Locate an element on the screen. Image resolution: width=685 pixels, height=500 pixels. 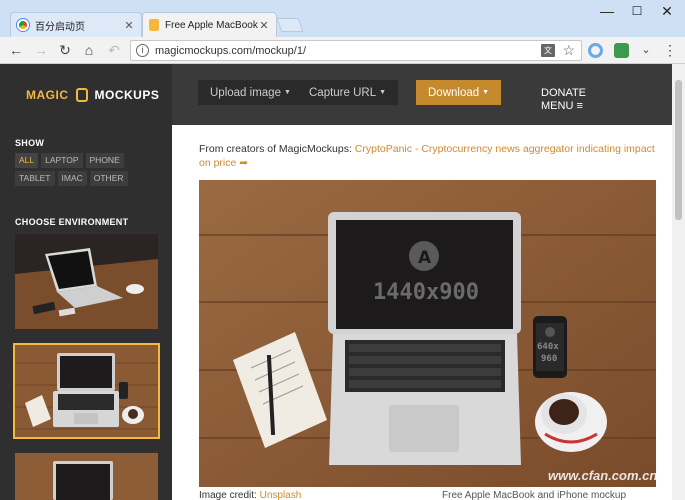
credit-prefix: Image credit: is located at coordinates (229, 495).